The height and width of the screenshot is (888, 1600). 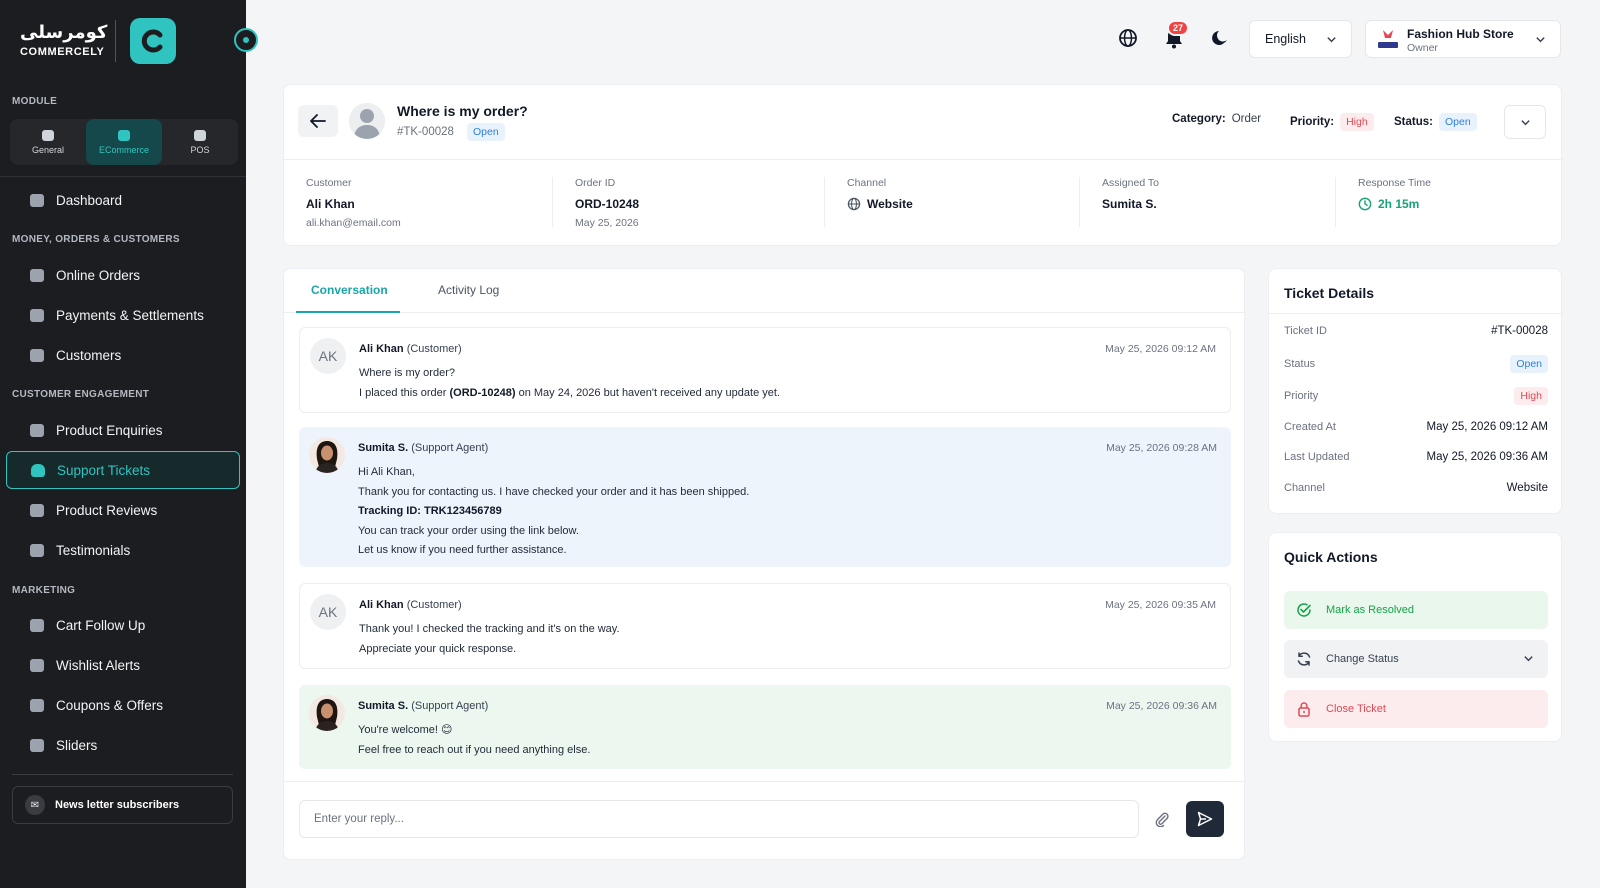 What do you see at coordinates (101, 625) in the screenshot?
I see `sidebar-item-label: Cart Follow Up` at bounding box center [101, 625].